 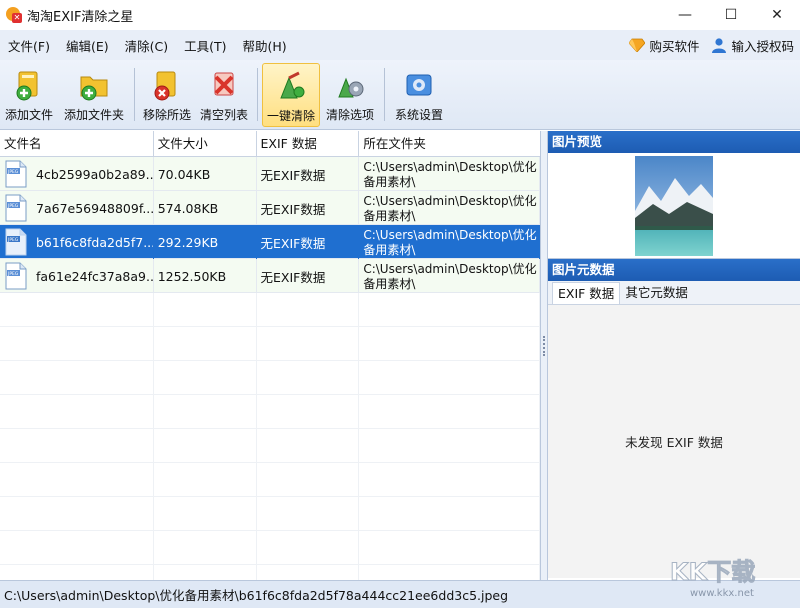 What do you see at coordinates (87, 45) in the screenshot?
I see `menu-edit: 编辑(E)` at bounding box center [87, 45].